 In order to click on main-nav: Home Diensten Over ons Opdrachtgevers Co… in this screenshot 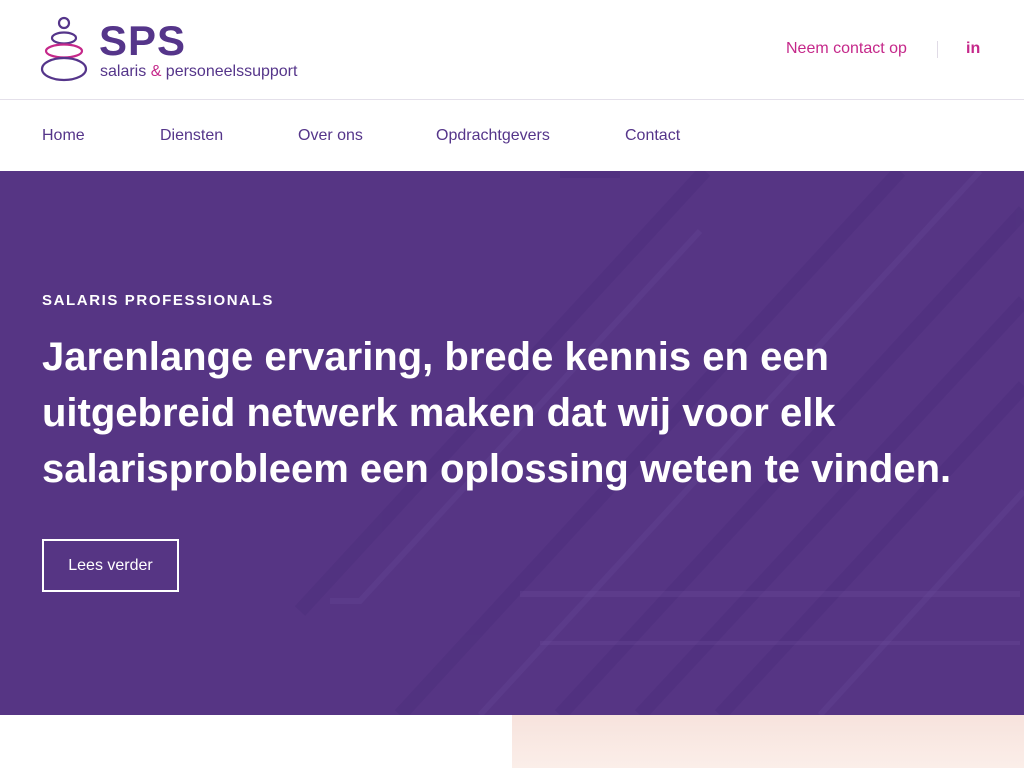, I will do `click(512, 136)`.